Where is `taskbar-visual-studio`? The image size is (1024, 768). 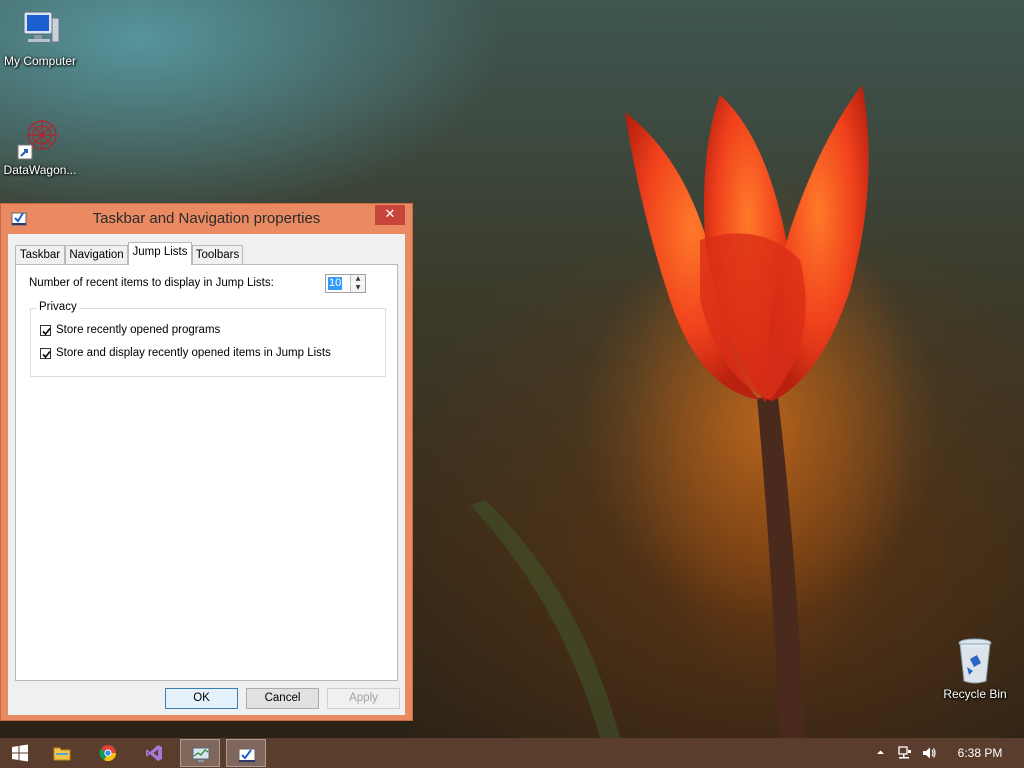 taskbar-visual-studio is located at coordinates (154, 753).